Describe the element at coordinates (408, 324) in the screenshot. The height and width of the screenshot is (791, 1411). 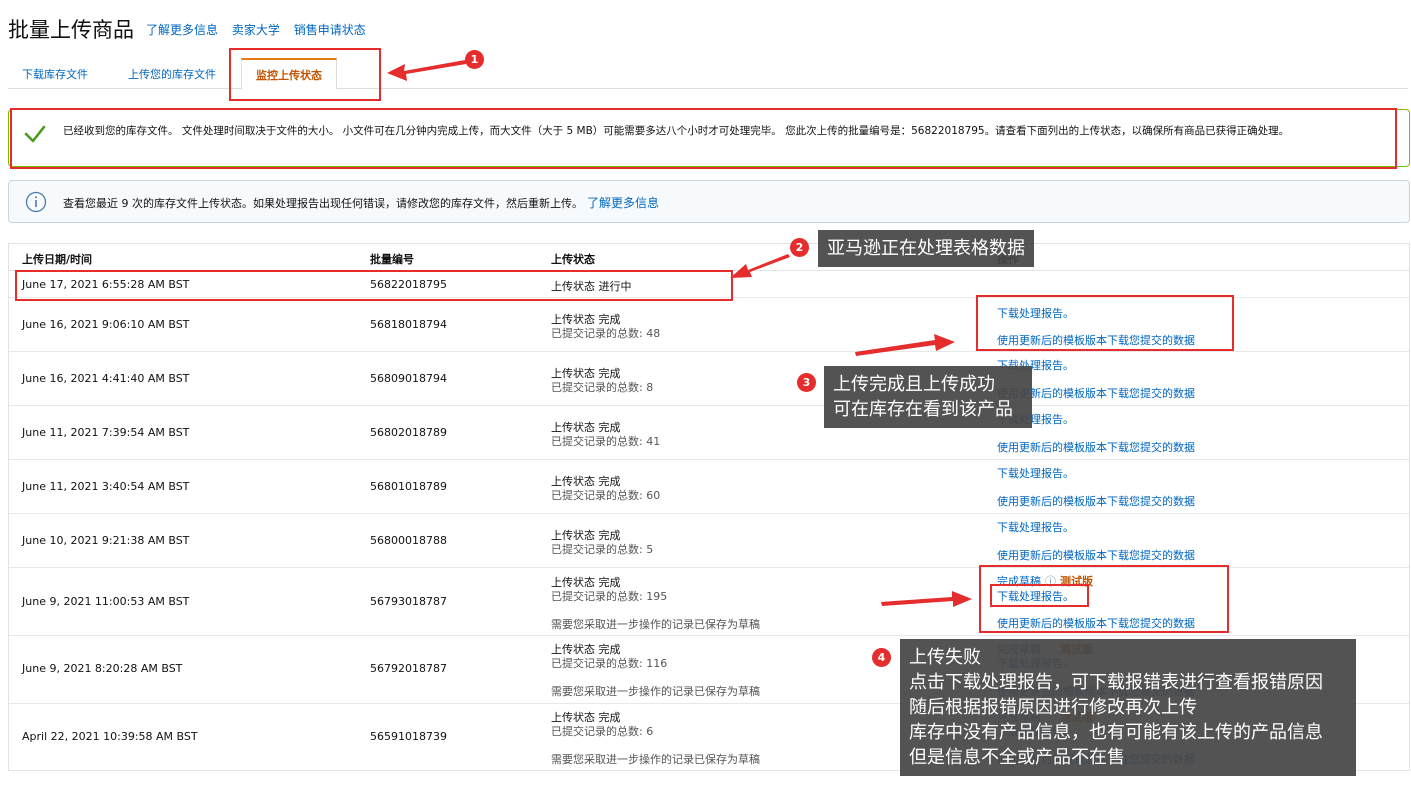
I see `batch-number: 56818018794` at that location.